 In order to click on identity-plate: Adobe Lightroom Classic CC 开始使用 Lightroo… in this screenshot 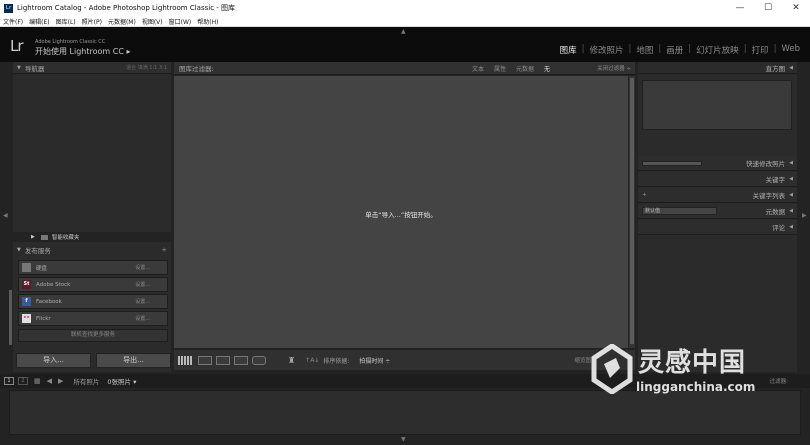, I will do `click(82, 48)`.